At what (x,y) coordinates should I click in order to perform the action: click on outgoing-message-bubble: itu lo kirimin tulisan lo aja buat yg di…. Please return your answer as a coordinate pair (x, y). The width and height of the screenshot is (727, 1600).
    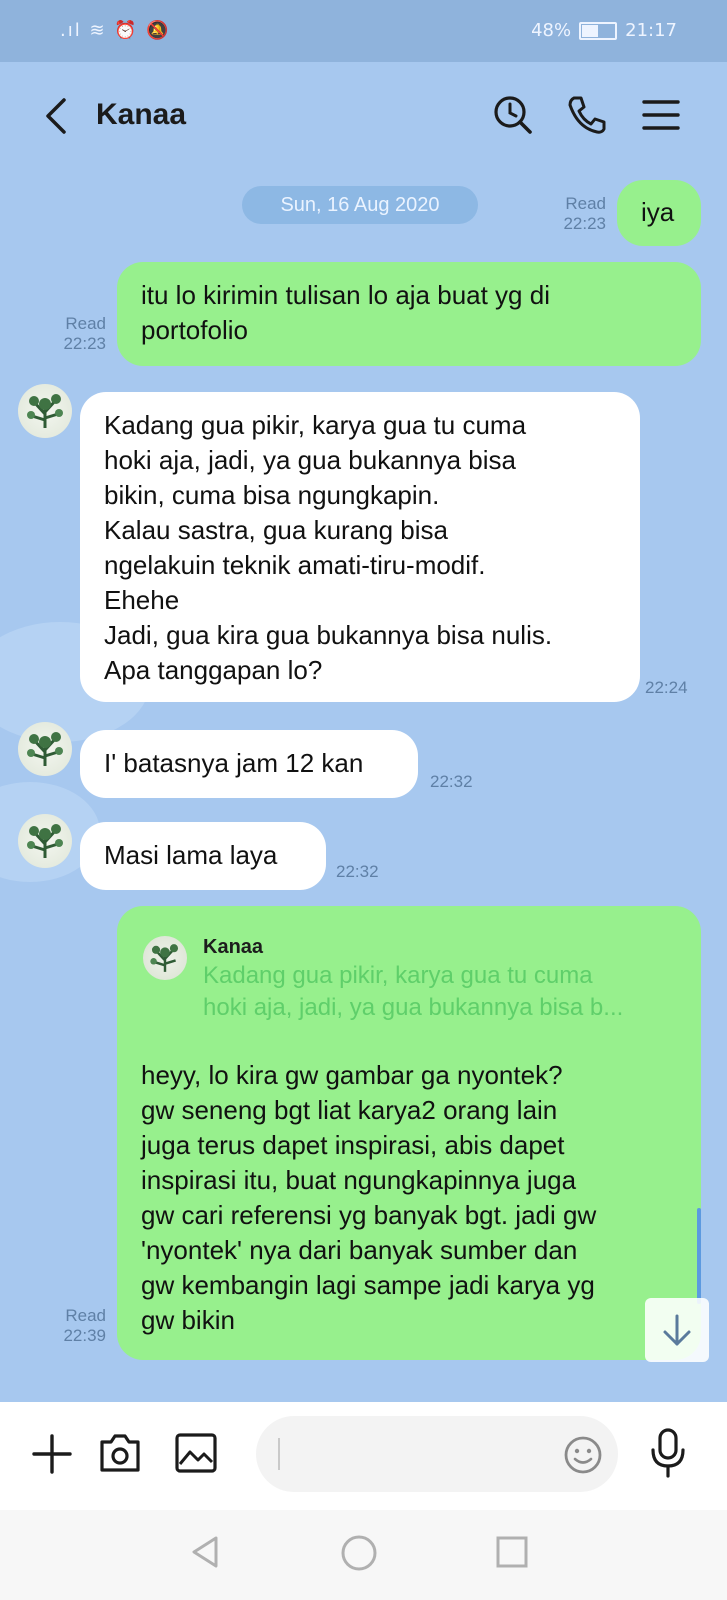
    Looking at the image, I should click on (409, 314).